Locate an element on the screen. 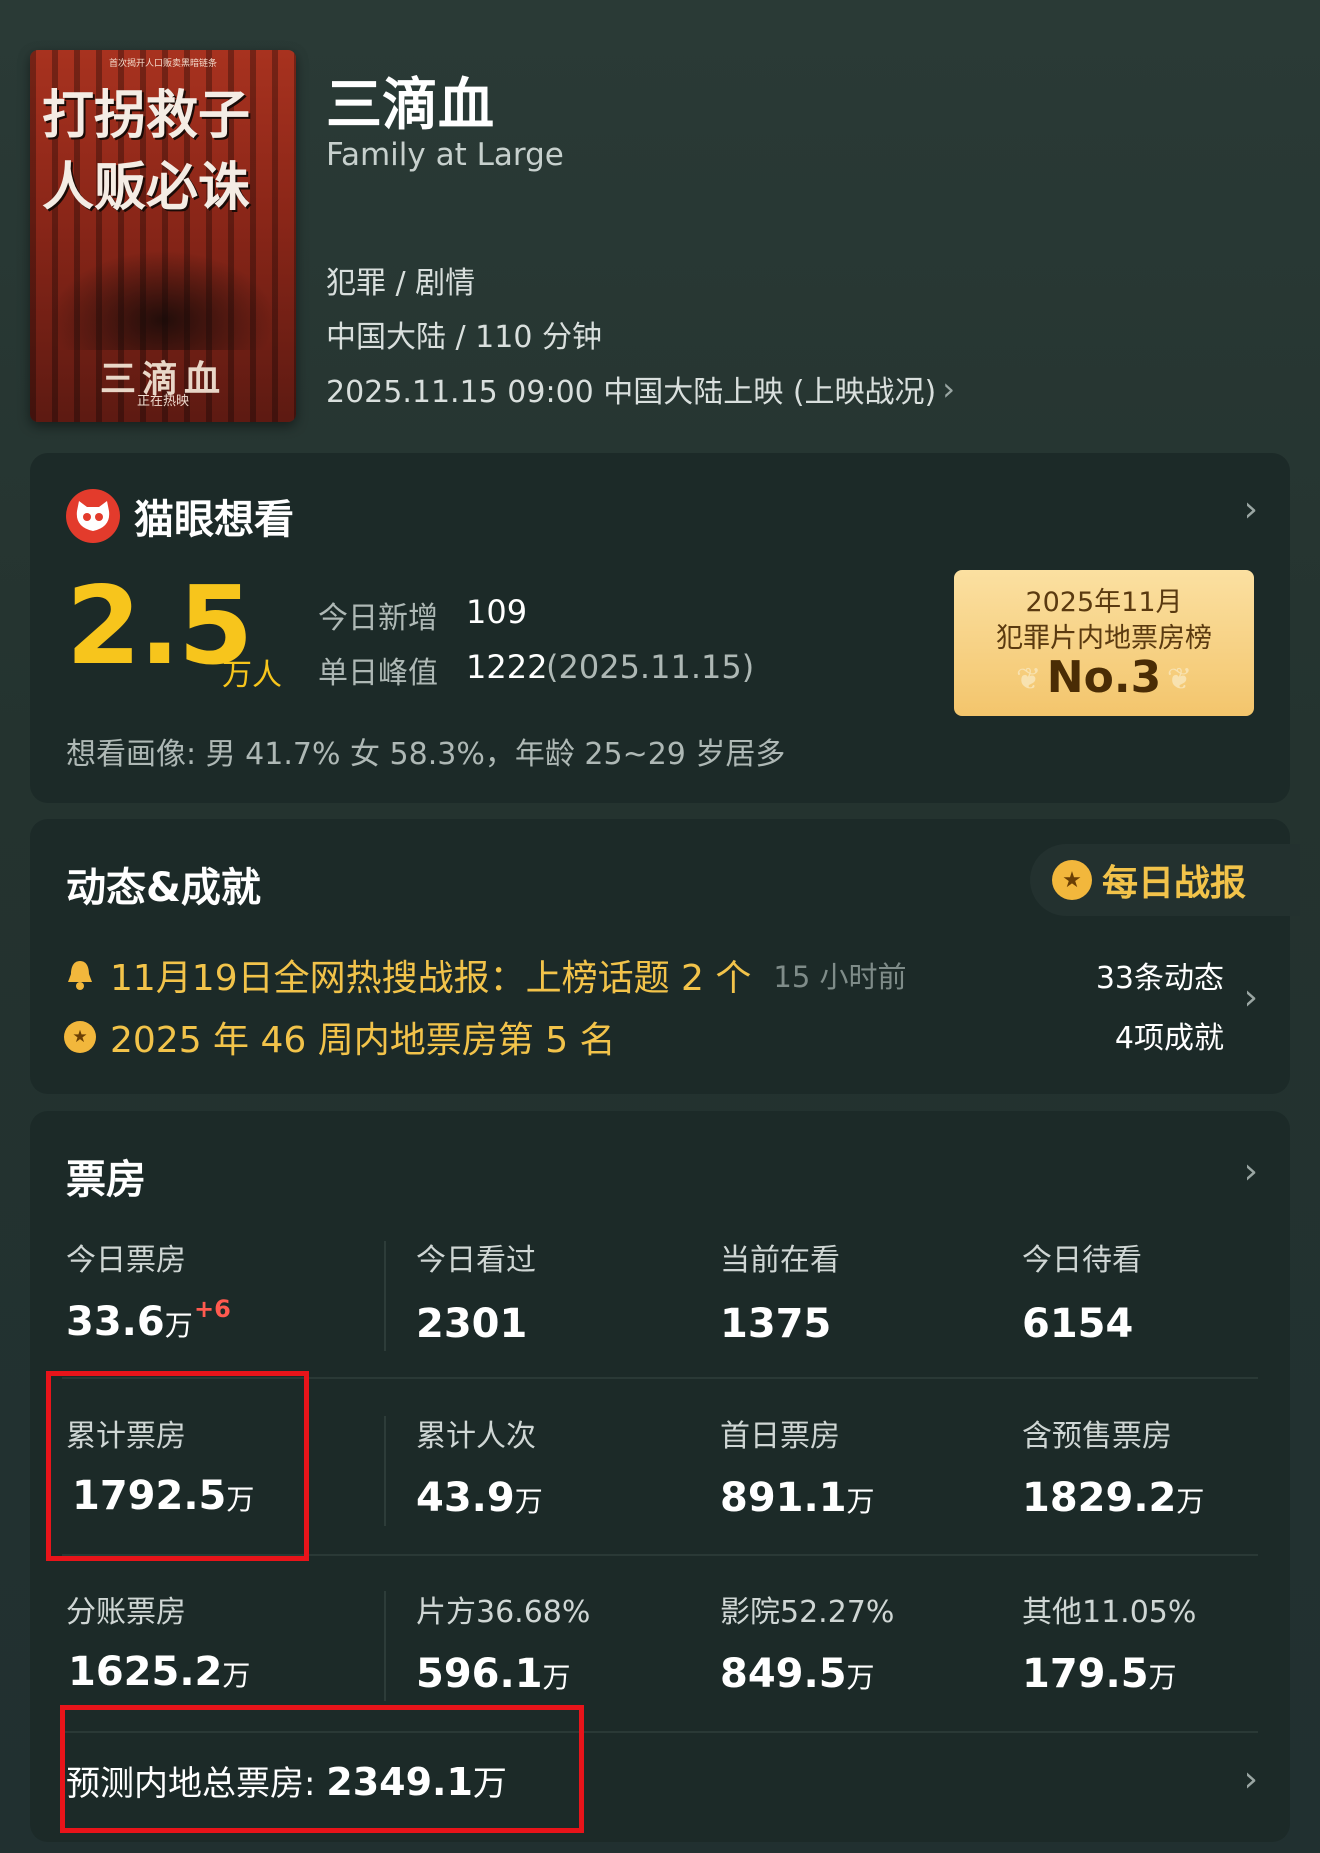  watching-now-value: 1375 is located at coordinates (776, 1324).